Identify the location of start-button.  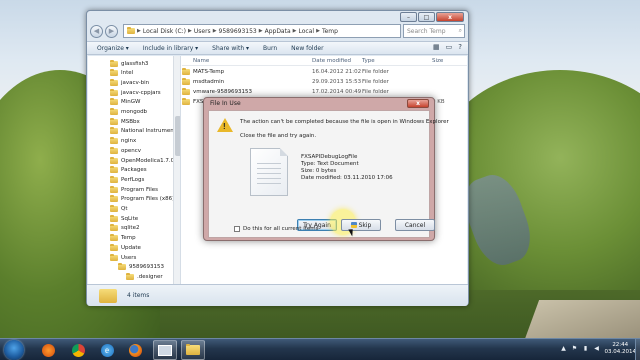
(14, 350).